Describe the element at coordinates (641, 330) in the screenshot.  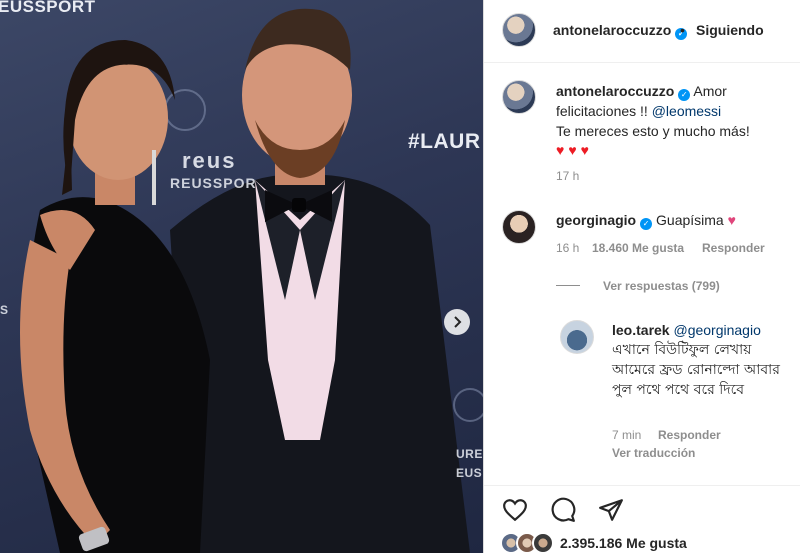
I see `comment-username: leo.tarek` at that location.